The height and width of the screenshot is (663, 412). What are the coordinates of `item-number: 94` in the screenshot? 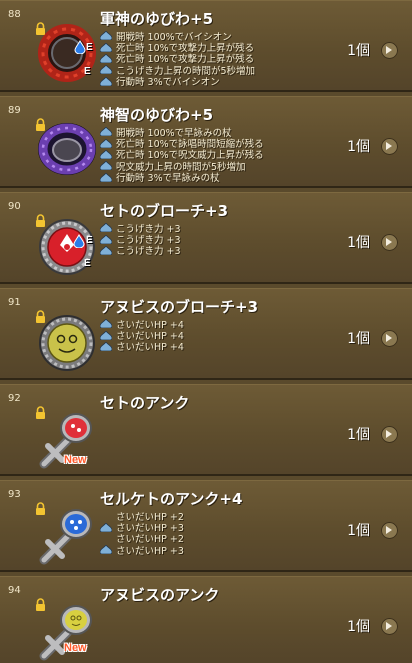 It's located at (14, 590).